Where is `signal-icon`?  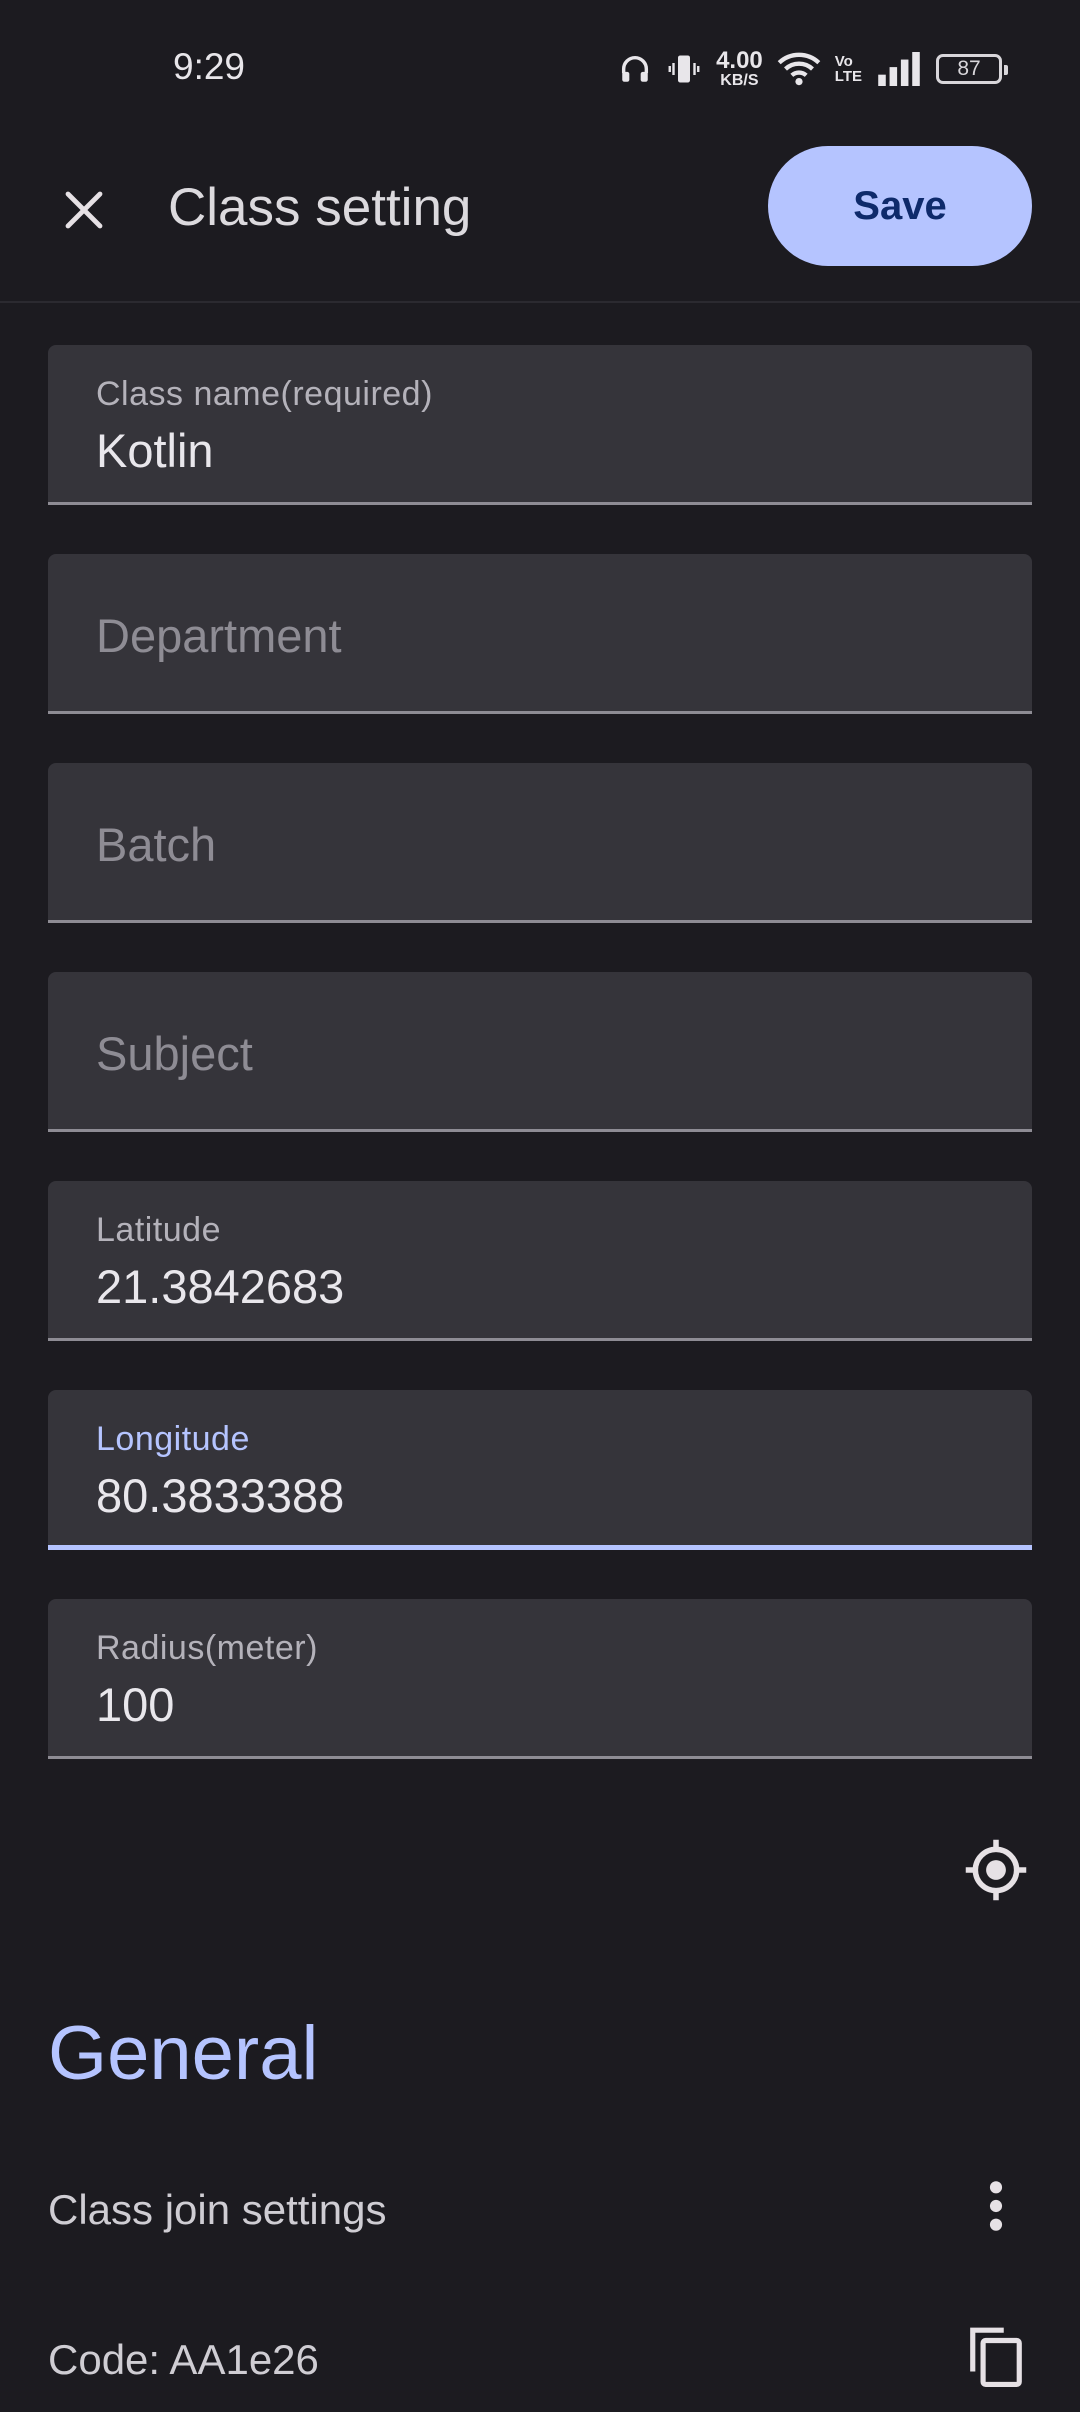
signal-icon is located at coordinates (899, 69).